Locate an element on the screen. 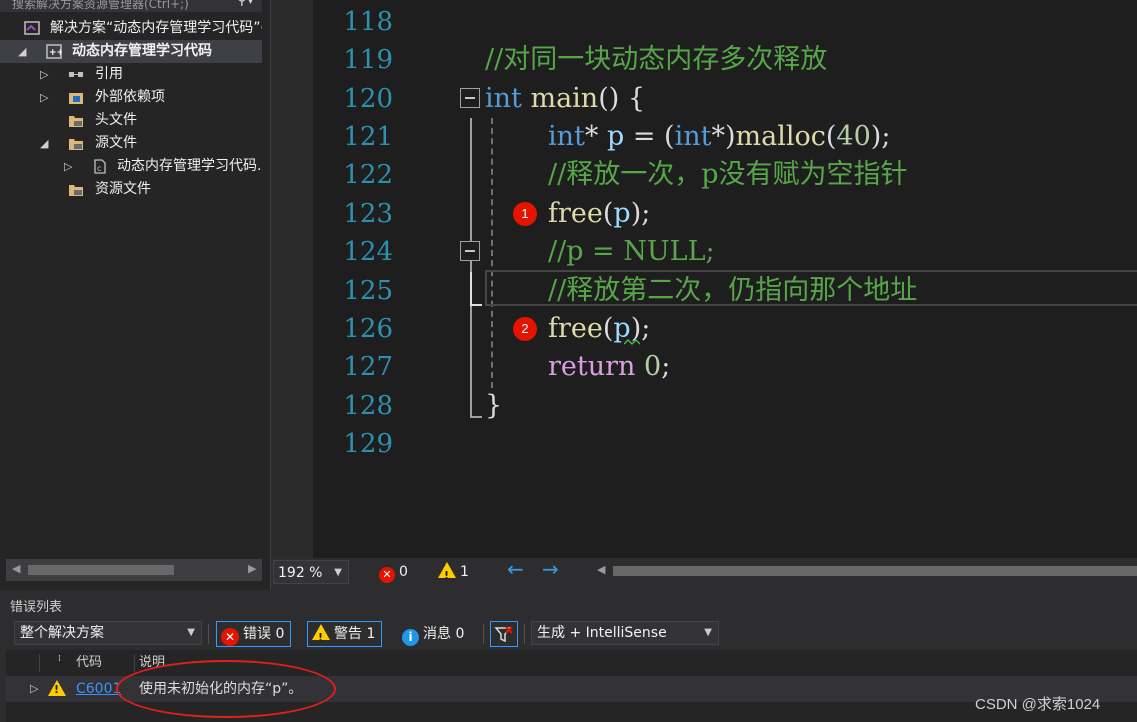 This screenshot has width=1137, height=722. line-number: 119 is located at coordinates (368, 60).